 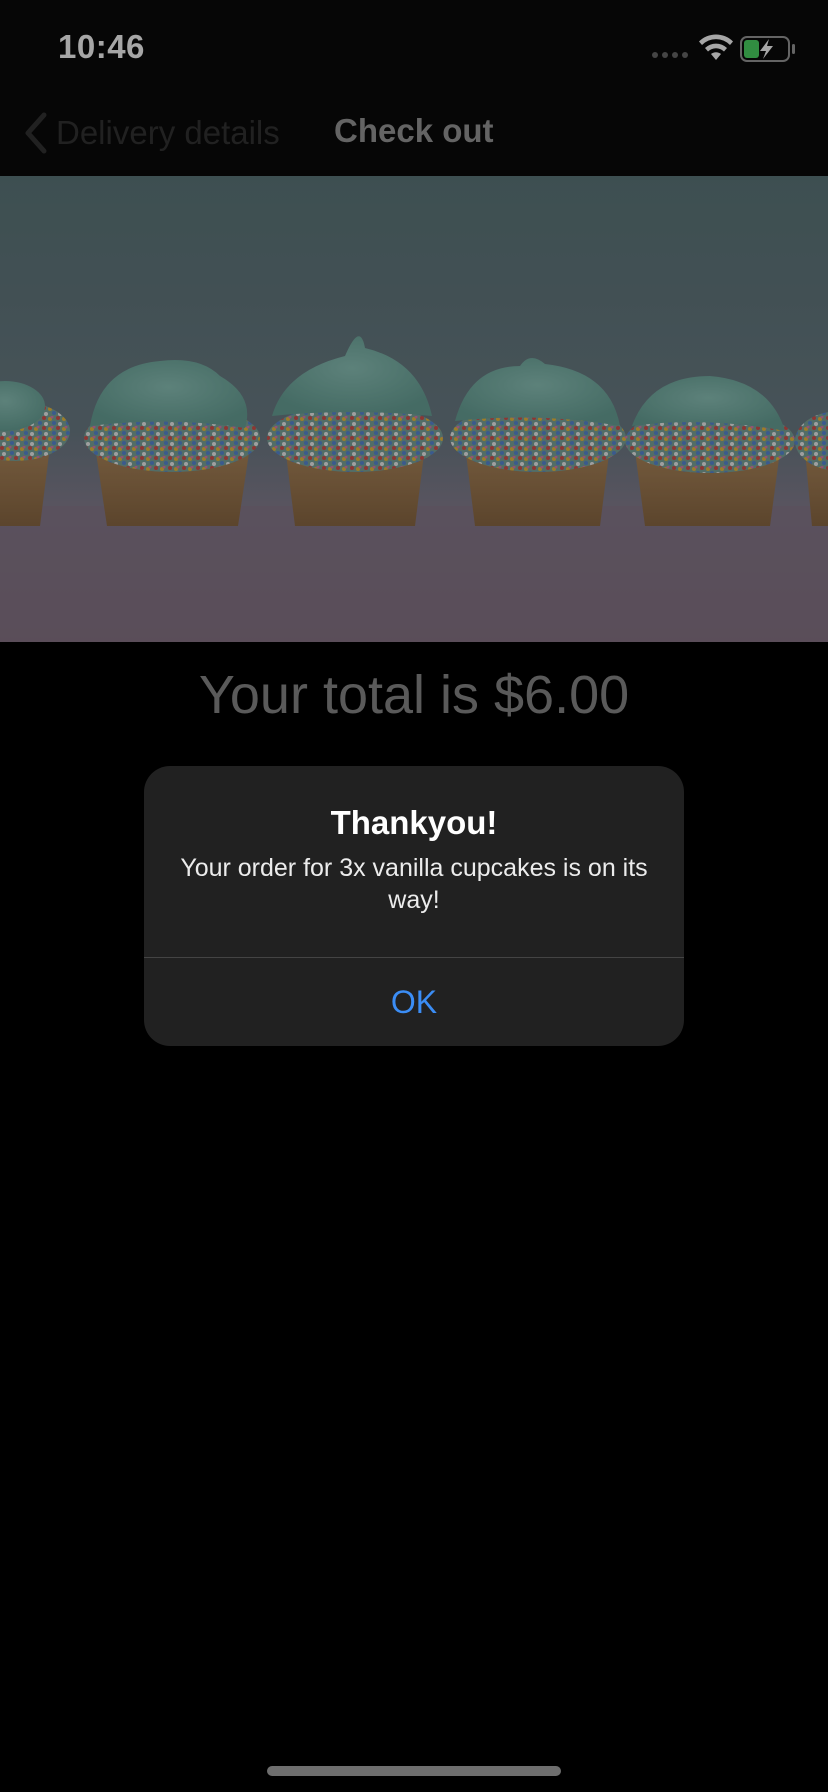 I want to click on back-button-label: Delivery details, so click(x=168, y=132).